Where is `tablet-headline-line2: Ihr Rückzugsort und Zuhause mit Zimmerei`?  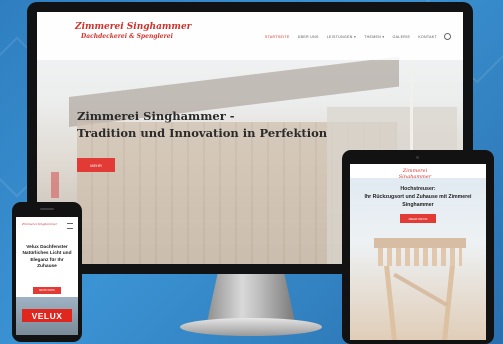 tablet-headline-line2: Ihr Rückzugsort und Zuhause mit Zimmerei is located at coordinates (418, 196).